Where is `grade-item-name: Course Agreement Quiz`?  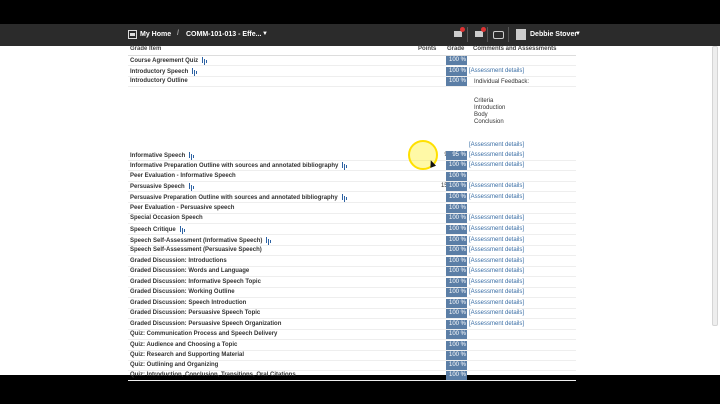 grade-item-name: Course Agreement Quiz is located at coordinates (169, 60).